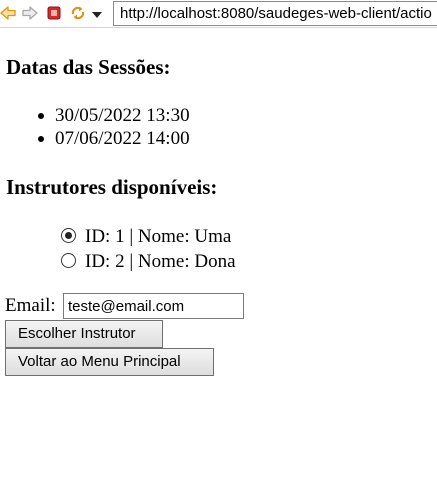  I want to click on email-label: Email:, so click(30, 305).